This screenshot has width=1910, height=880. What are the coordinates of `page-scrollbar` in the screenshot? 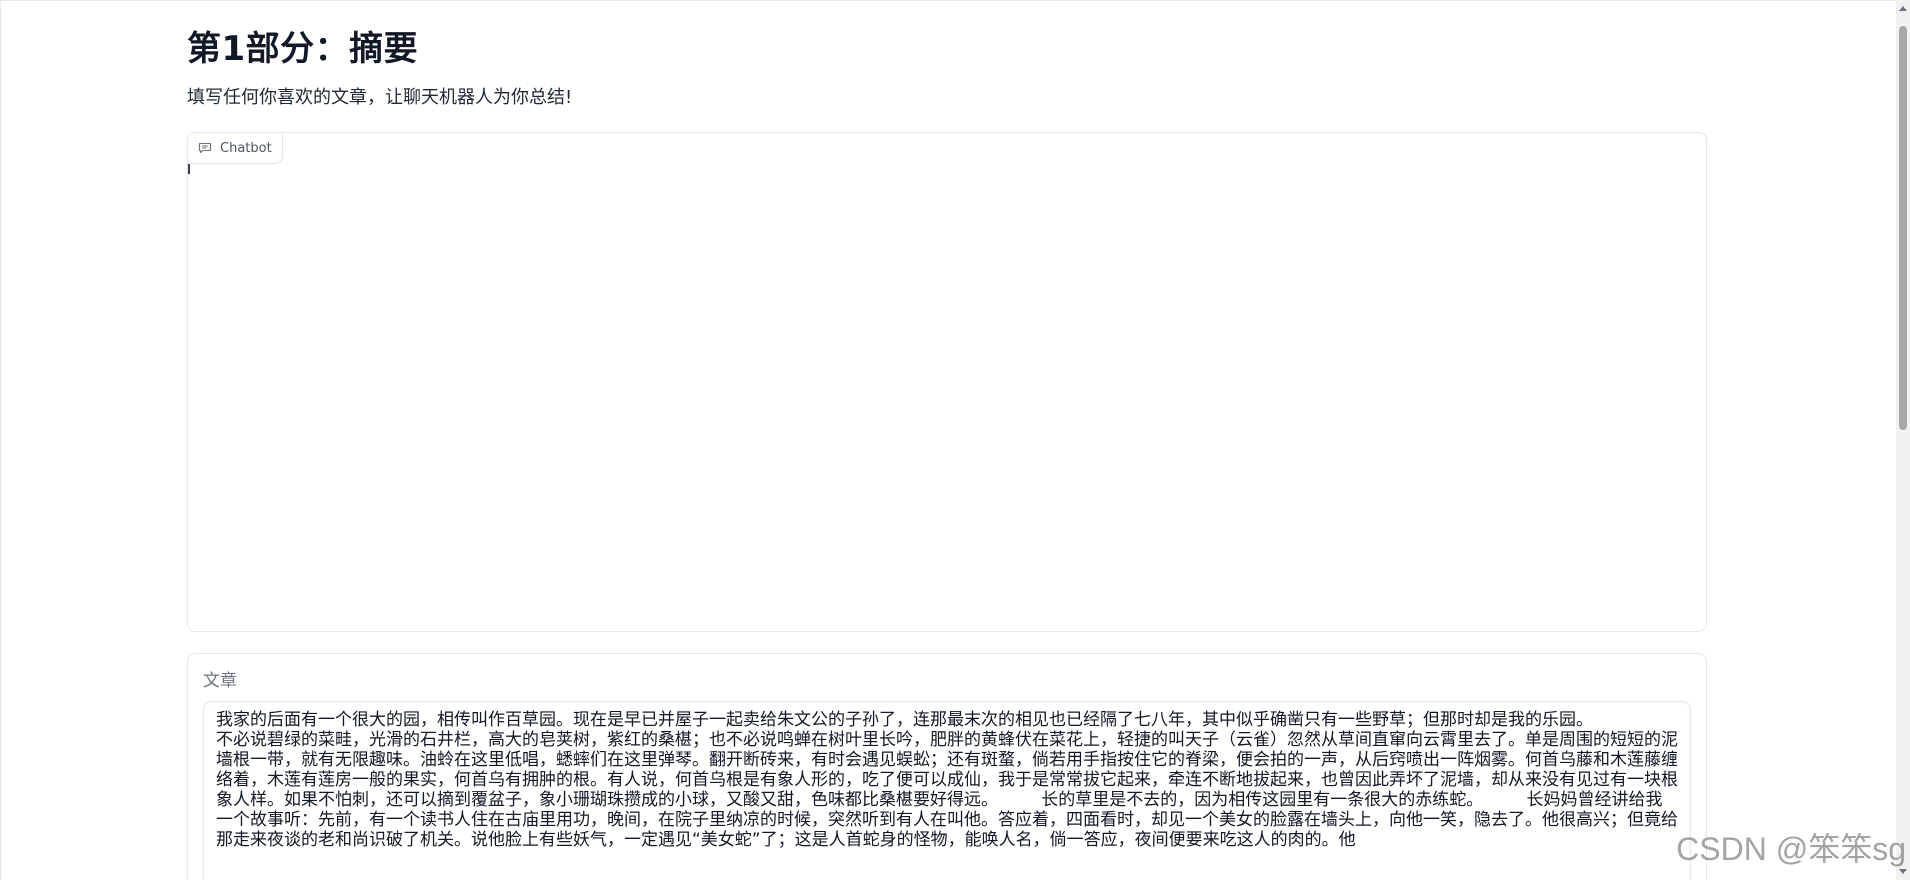 It's located at (1903, 440).